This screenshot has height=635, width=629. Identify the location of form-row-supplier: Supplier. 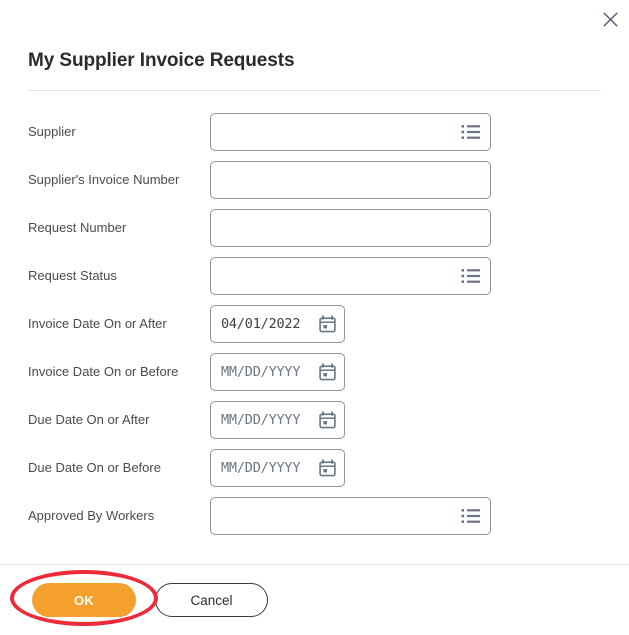
(314, 132).